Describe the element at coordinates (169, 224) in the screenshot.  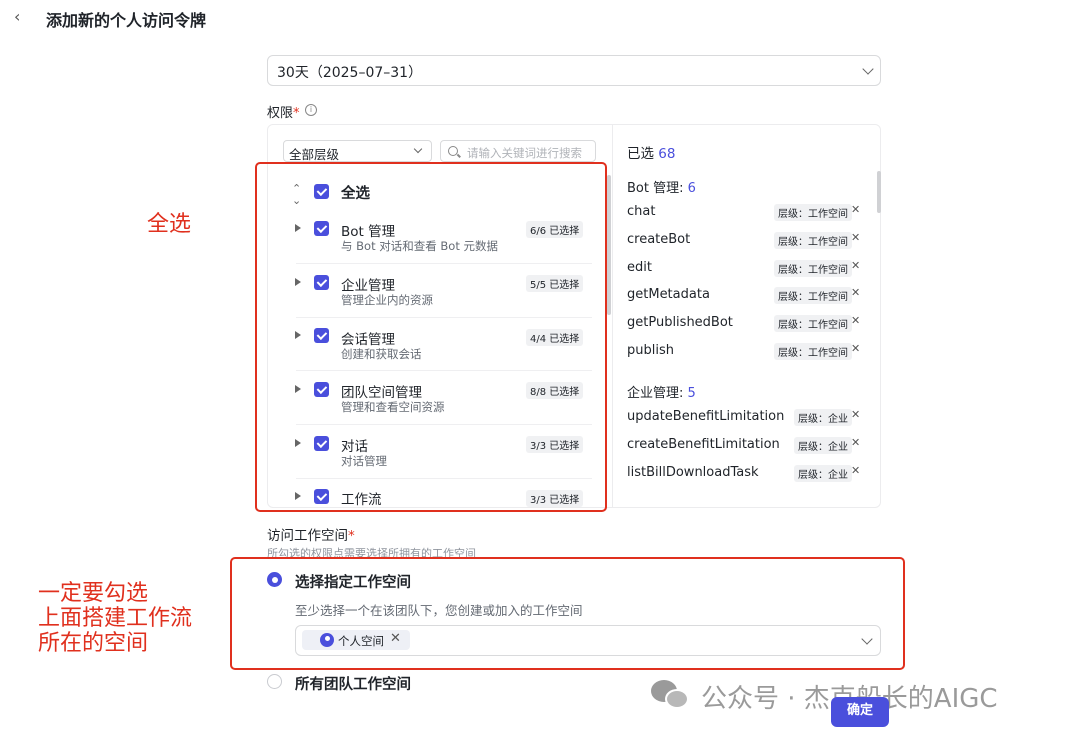
I see `select-all-annotation: 全选` at that location.